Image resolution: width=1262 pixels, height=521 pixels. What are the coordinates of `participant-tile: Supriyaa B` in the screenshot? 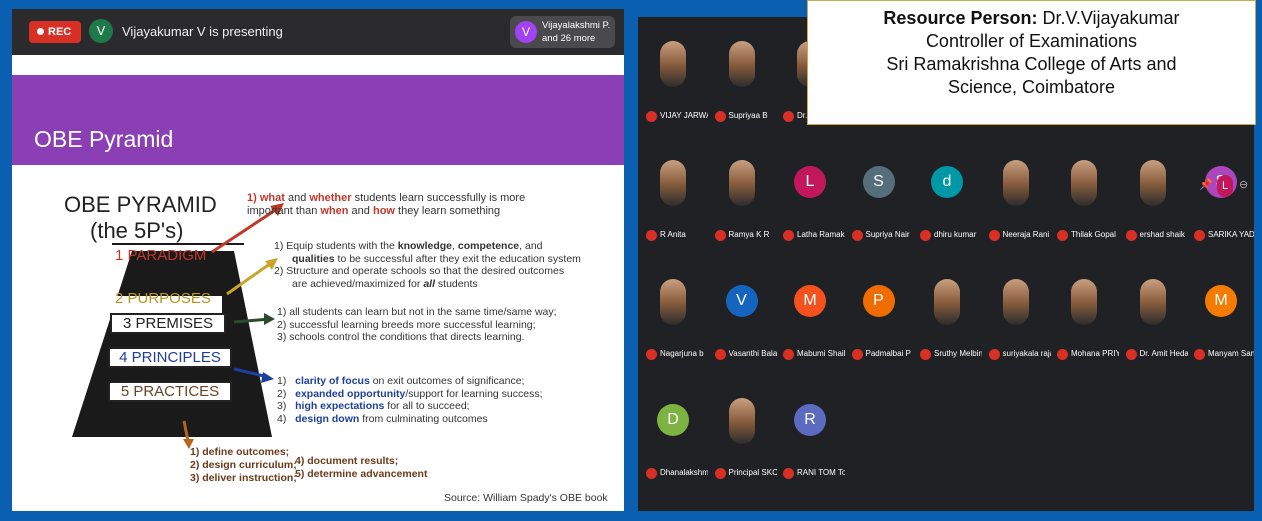 It's located at (744, 81).